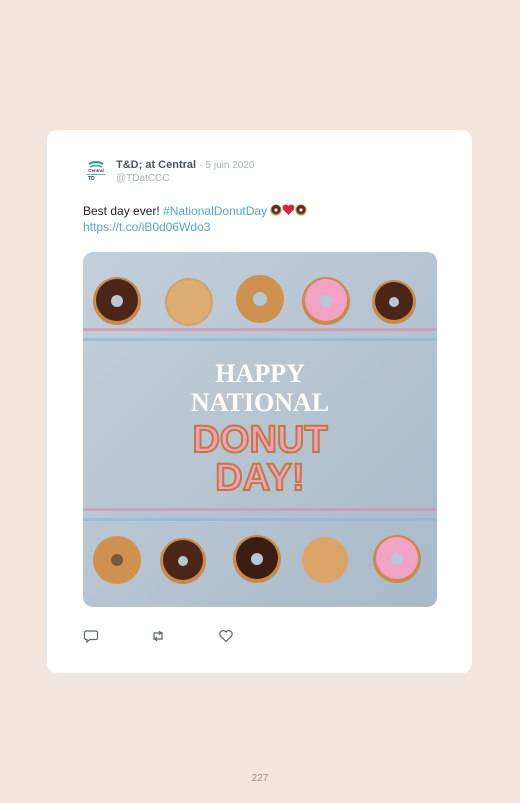  What do you see at coordinates (259, 478) in the screenshot?
I see `image-text-day: DAY!` at bounding box center [259, 478].